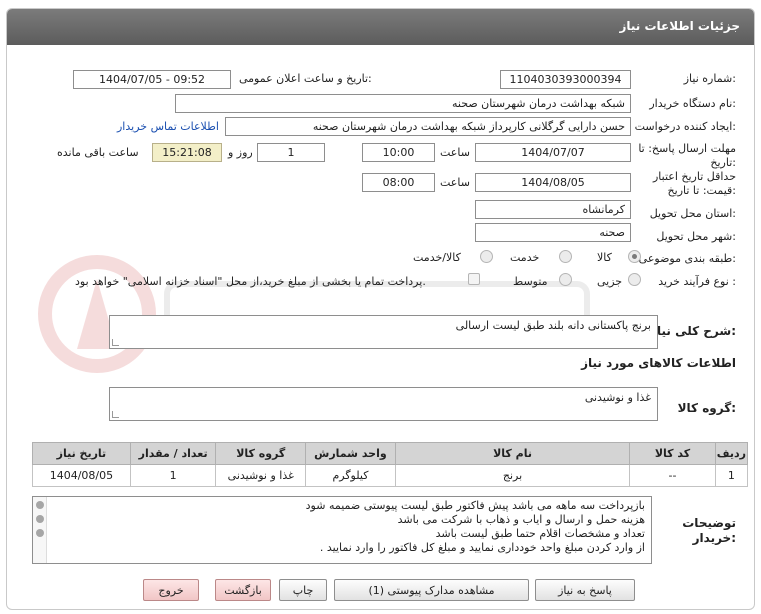 This screenshot has height=614, width=761. I want to click on need-number-label: شماره نیاز:, so click(709, 78).